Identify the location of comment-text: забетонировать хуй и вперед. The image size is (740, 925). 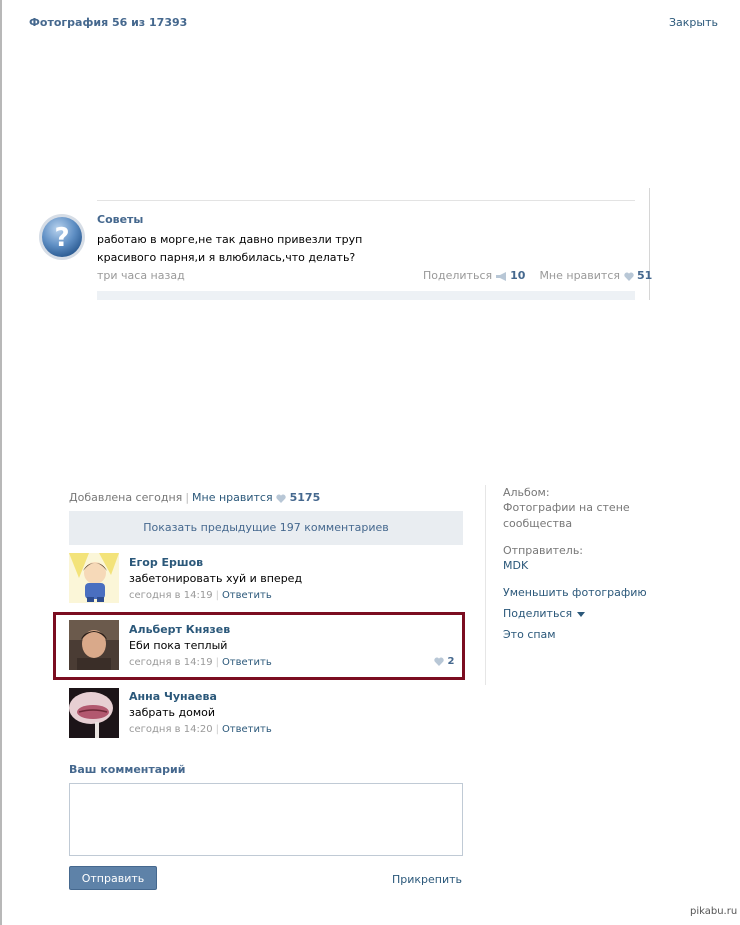
(216, 578).